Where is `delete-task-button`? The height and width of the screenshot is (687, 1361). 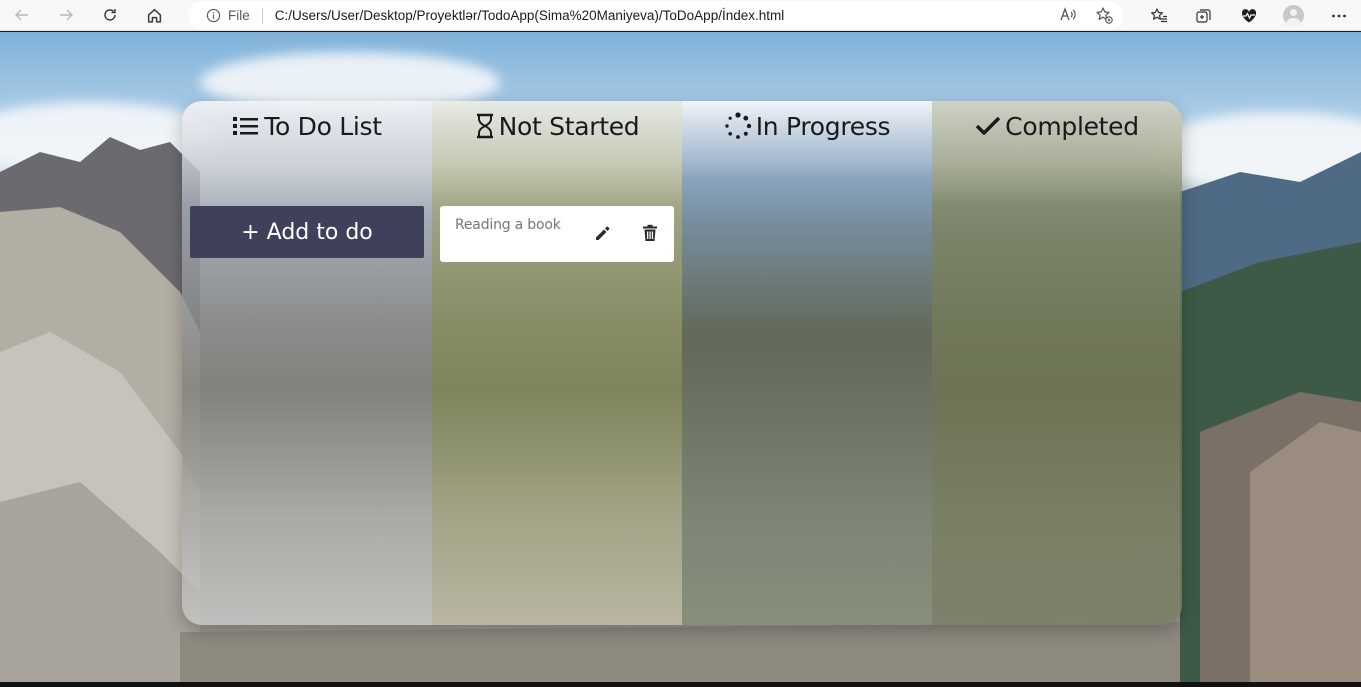
delete-task-button is located at coordinates (650, 233).